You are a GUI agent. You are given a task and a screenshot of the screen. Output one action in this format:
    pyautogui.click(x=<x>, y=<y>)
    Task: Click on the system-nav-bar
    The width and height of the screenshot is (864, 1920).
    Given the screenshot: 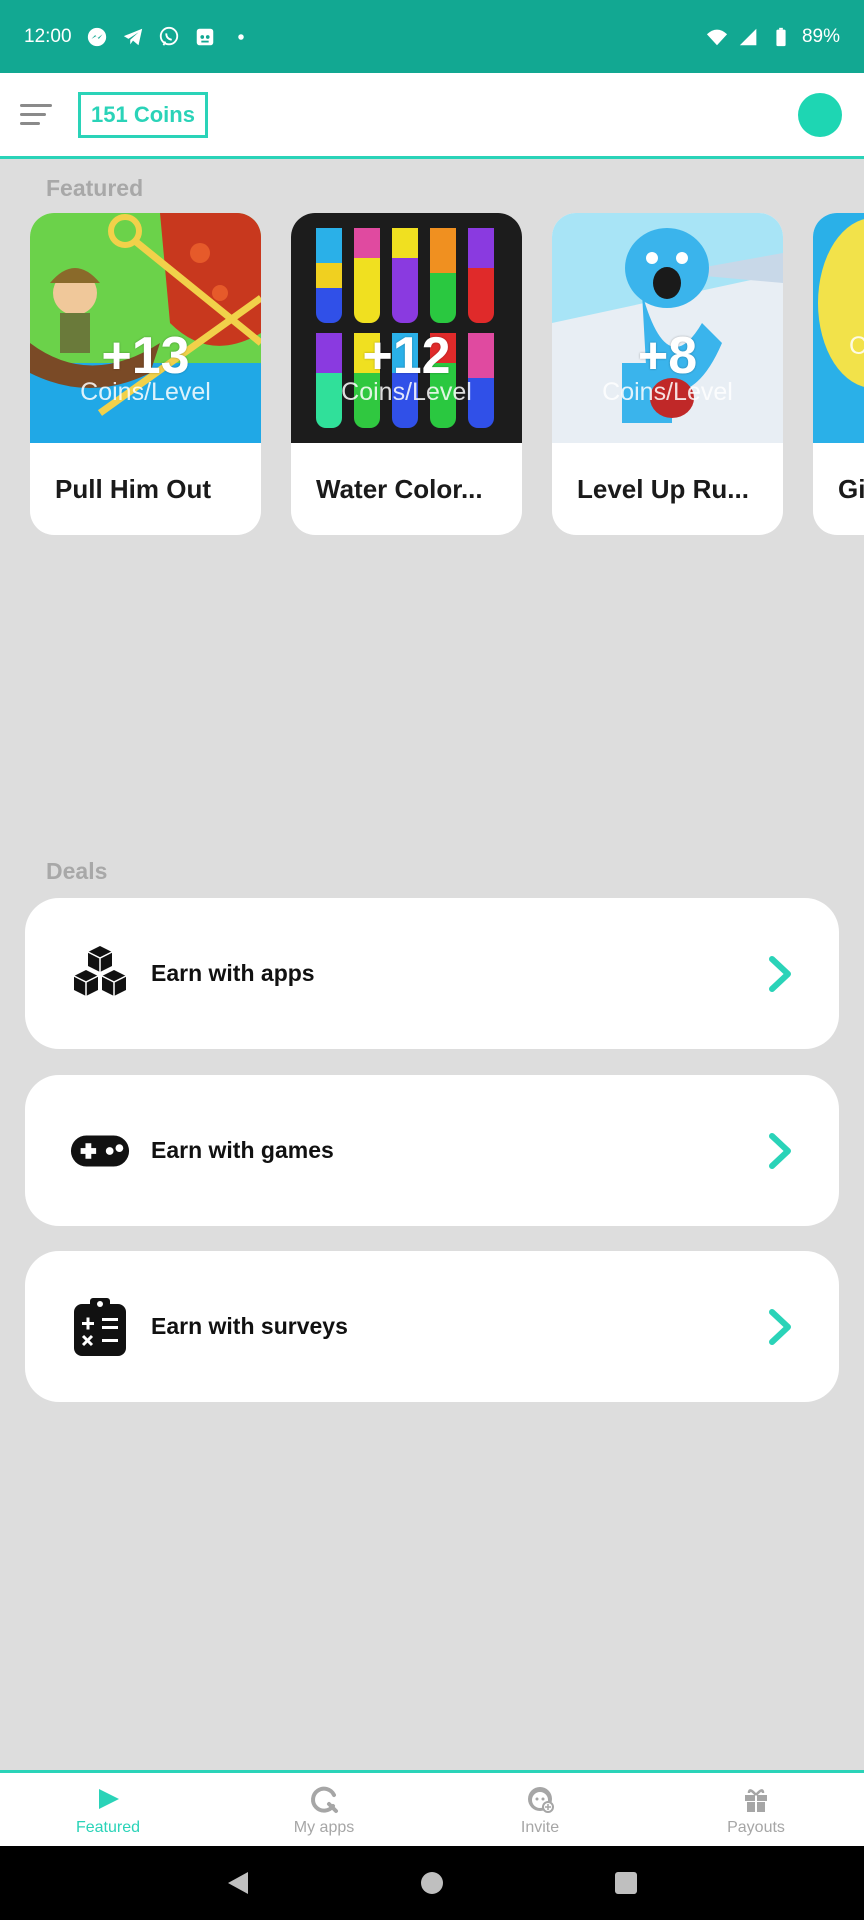 What is the action you would take?
    pyautogui.click(x=432, y=1883)
    